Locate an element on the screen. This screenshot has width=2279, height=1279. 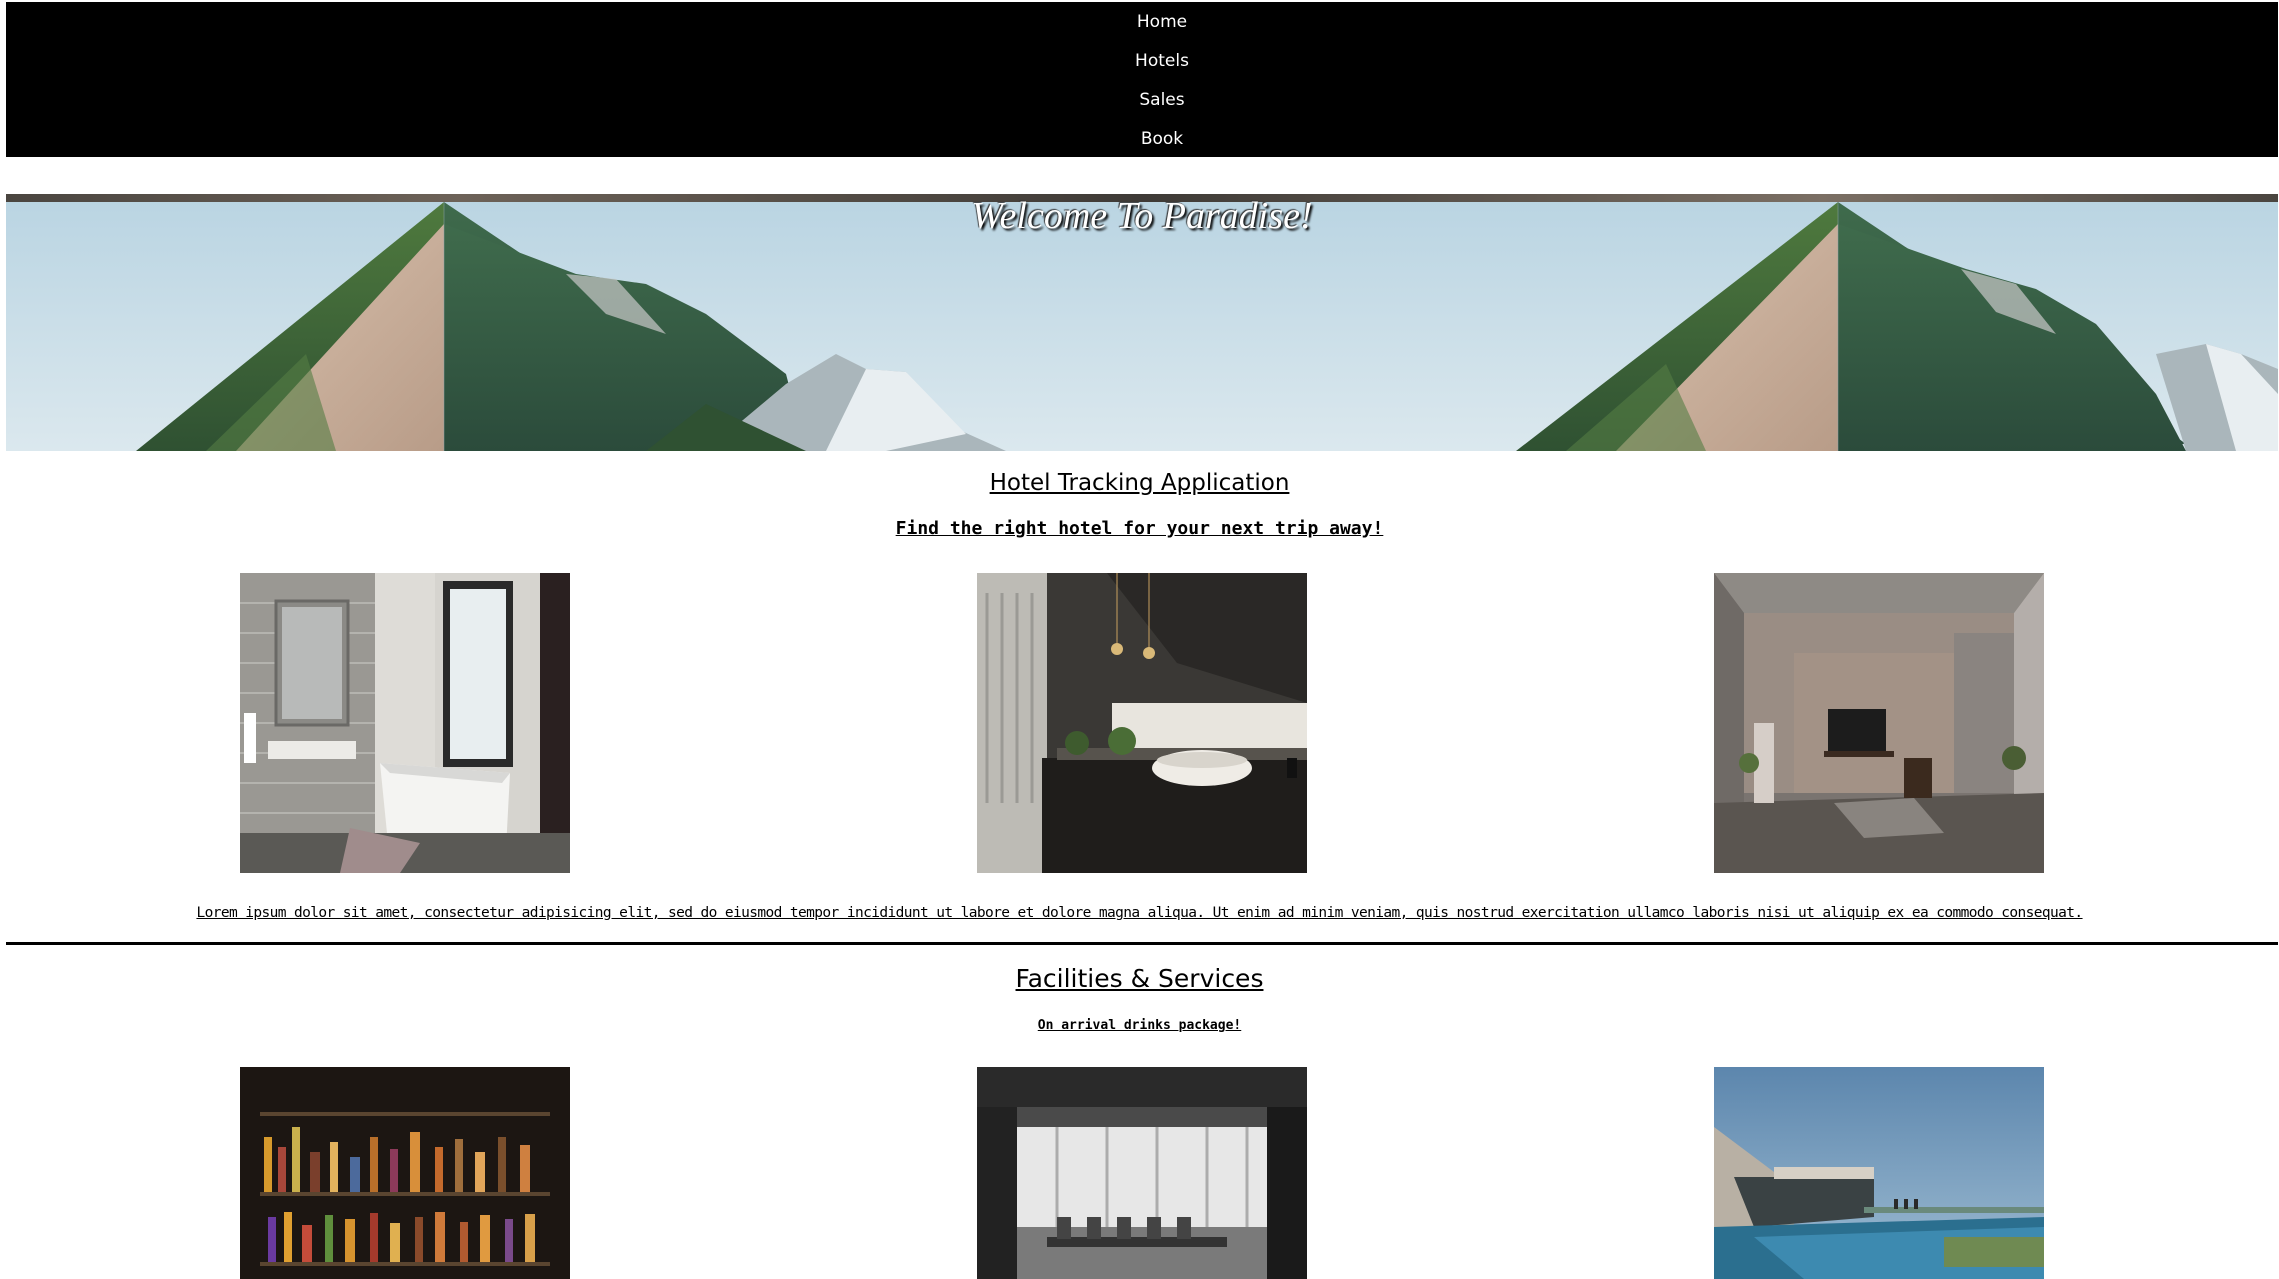
nav-link-sales: Sales is located at coordinates (1142, 100).